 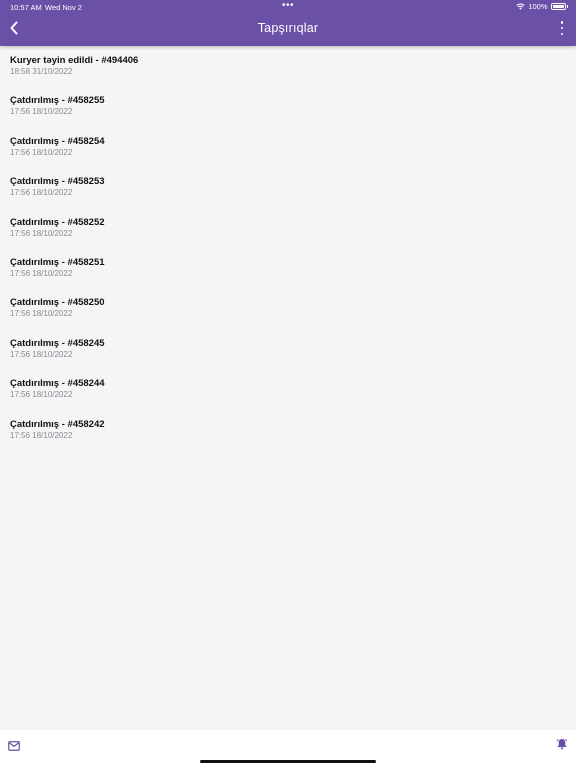 I want to click on task-item: Çatdırılmış - #458254 17:56 18/10/2022, so click(x=288, y=153).